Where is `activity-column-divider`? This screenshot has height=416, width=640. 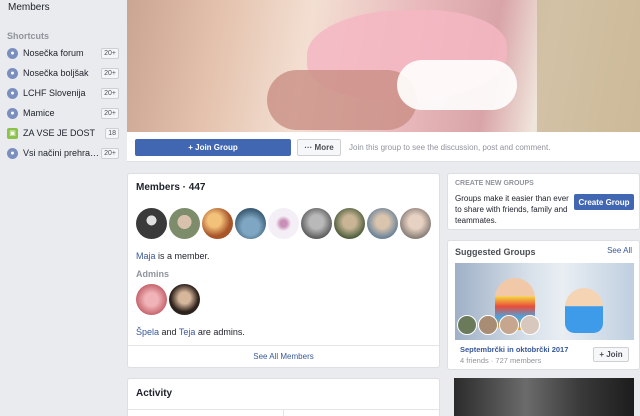 activity-column-divider is located at coordinates (283, 412).